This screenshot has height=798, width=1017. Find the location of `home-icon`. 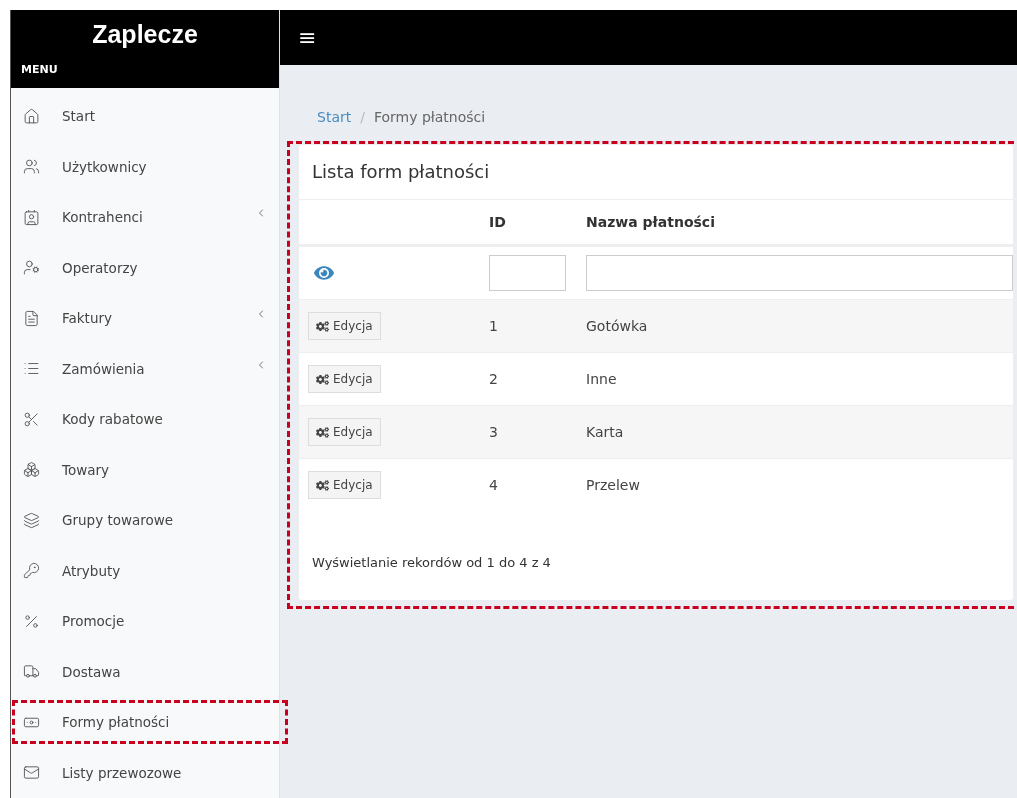

home-icon is located at coordinates (31, 116).